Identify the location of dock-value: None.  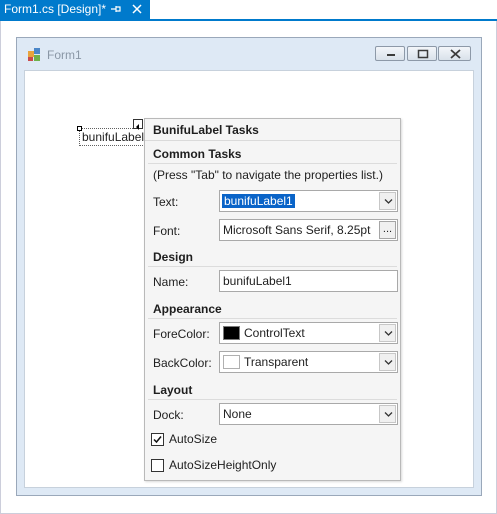
(237, 414).